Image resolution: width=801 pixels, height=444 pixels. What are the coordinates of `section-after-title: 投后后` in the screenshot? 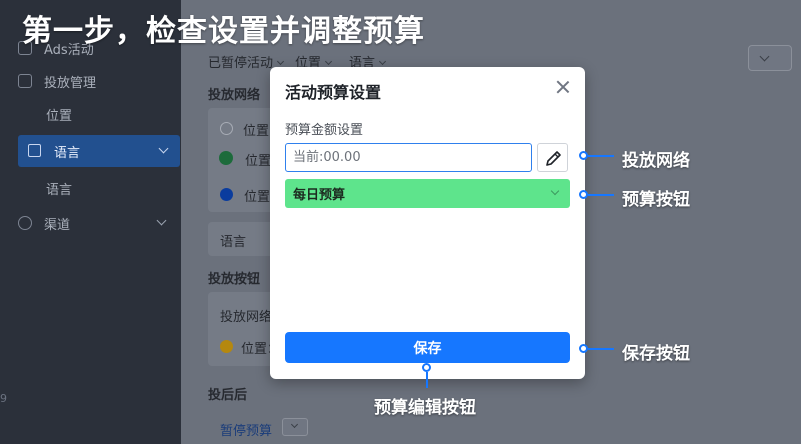 It's located at (228, 395).